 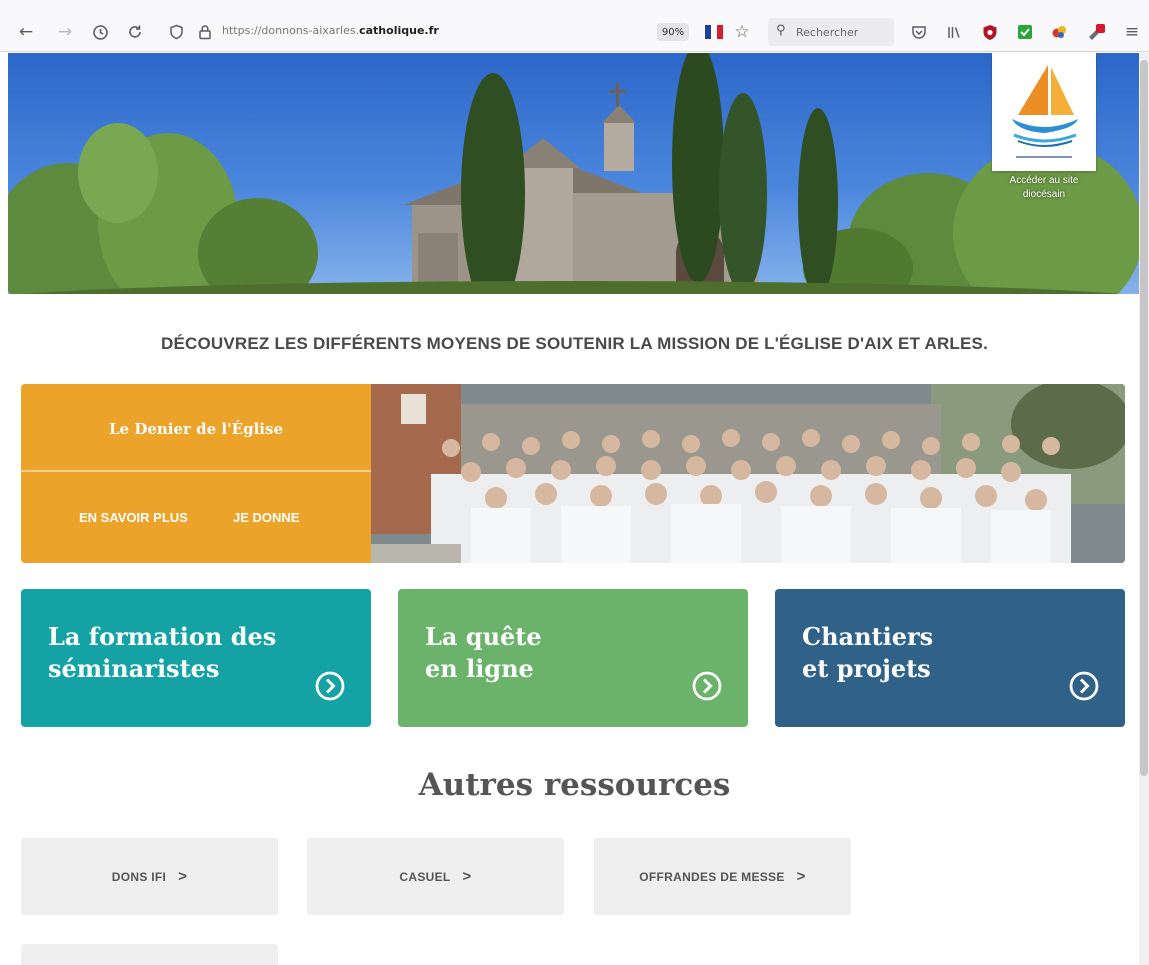 I want to click on tracking-shield-icon, so click(x=176, y=32).